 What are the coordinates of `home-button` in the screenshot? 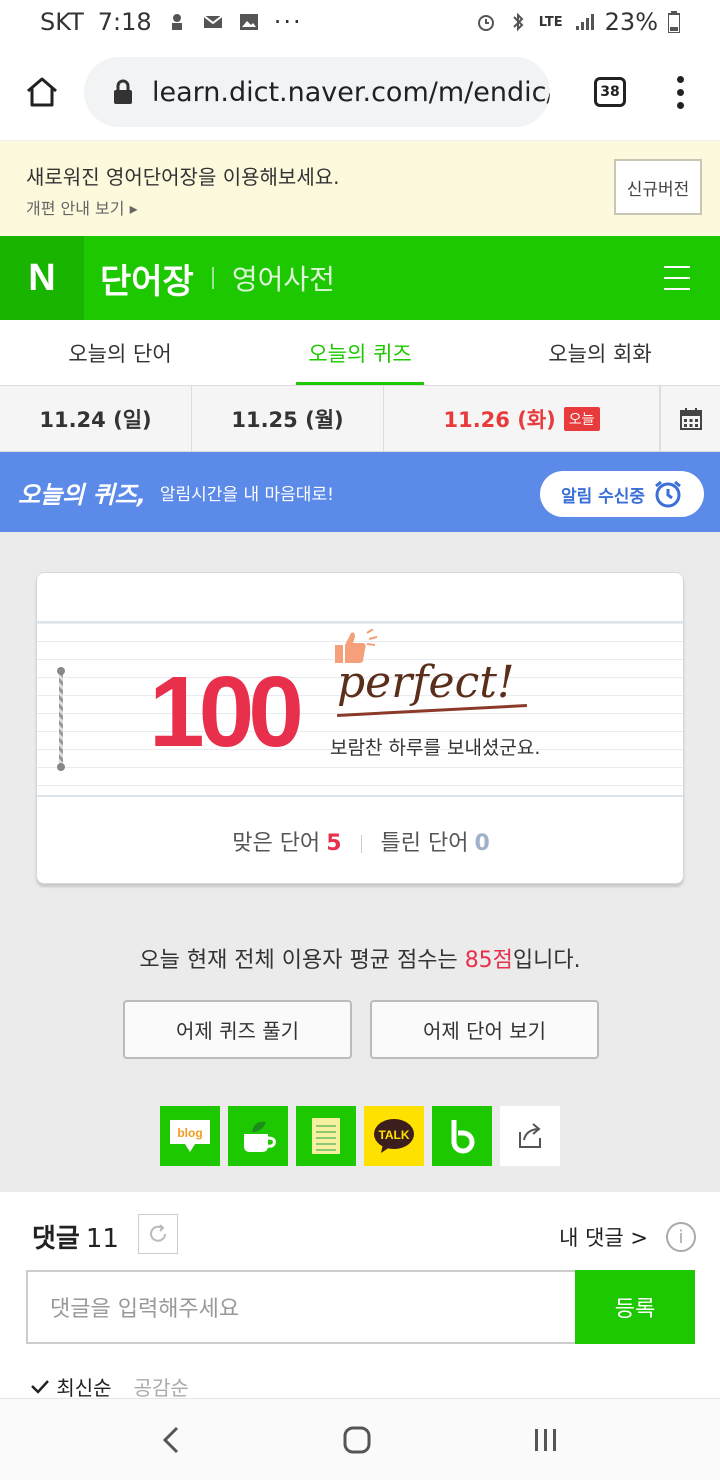 It's located at (42, 92).